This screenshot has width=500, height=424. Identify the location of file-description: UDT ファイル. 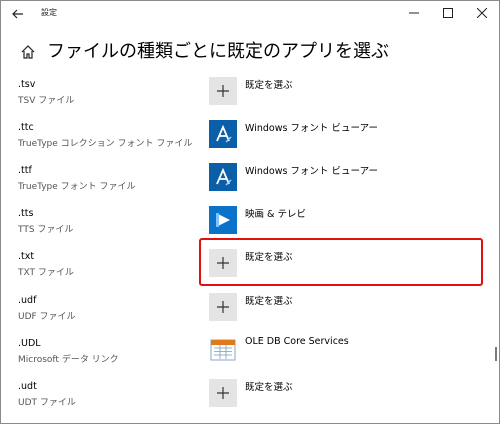
(47, 403).